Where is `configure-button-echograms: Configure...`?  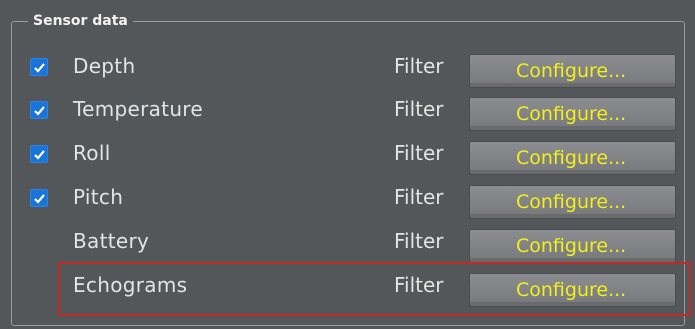 configure-button-echograms: Configure... is located at coordinates (572, 290).